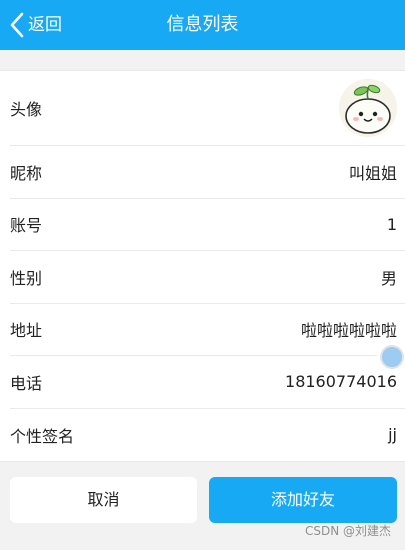  Describe the element at coordinates (207, 108) in the screenshot. I see `list-item-avatar: 头像` at that location.